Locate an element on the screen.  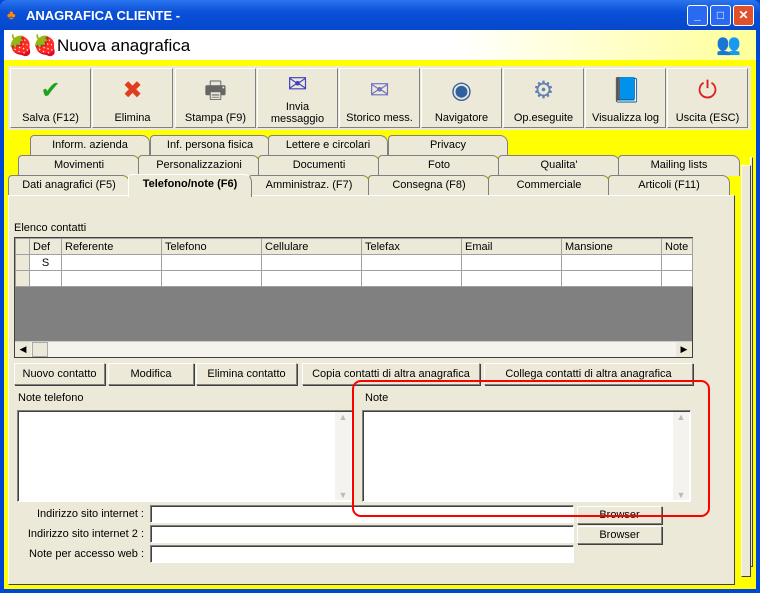
tab-articoli-f11: Articoli (F11) is located at coordinates (669, 185).